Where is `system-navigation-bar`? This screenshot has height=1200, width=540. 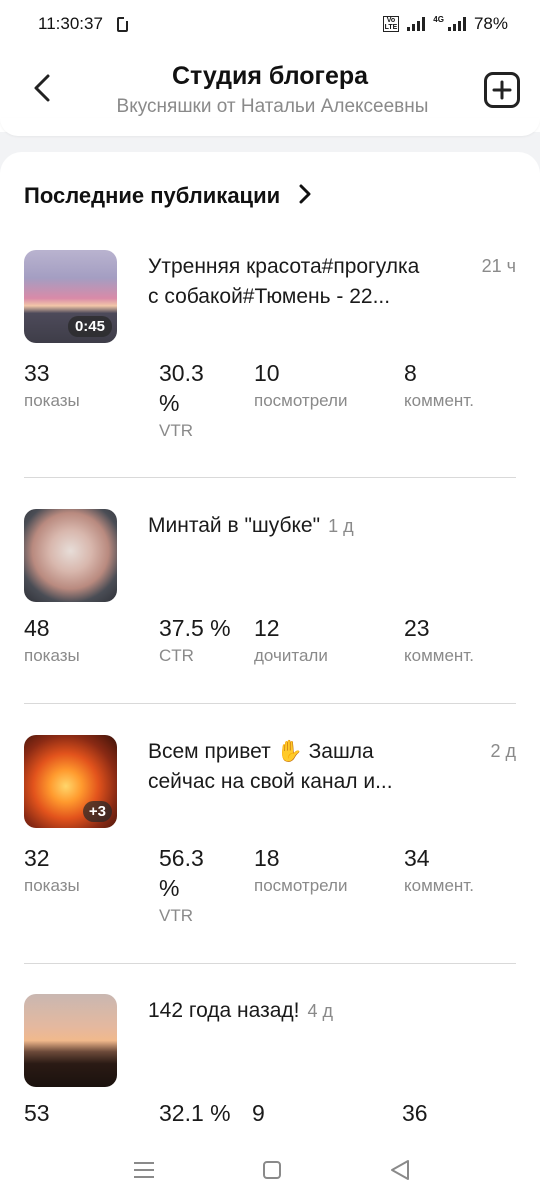
system-navigation-bar is located at coordinates (270, 1170).